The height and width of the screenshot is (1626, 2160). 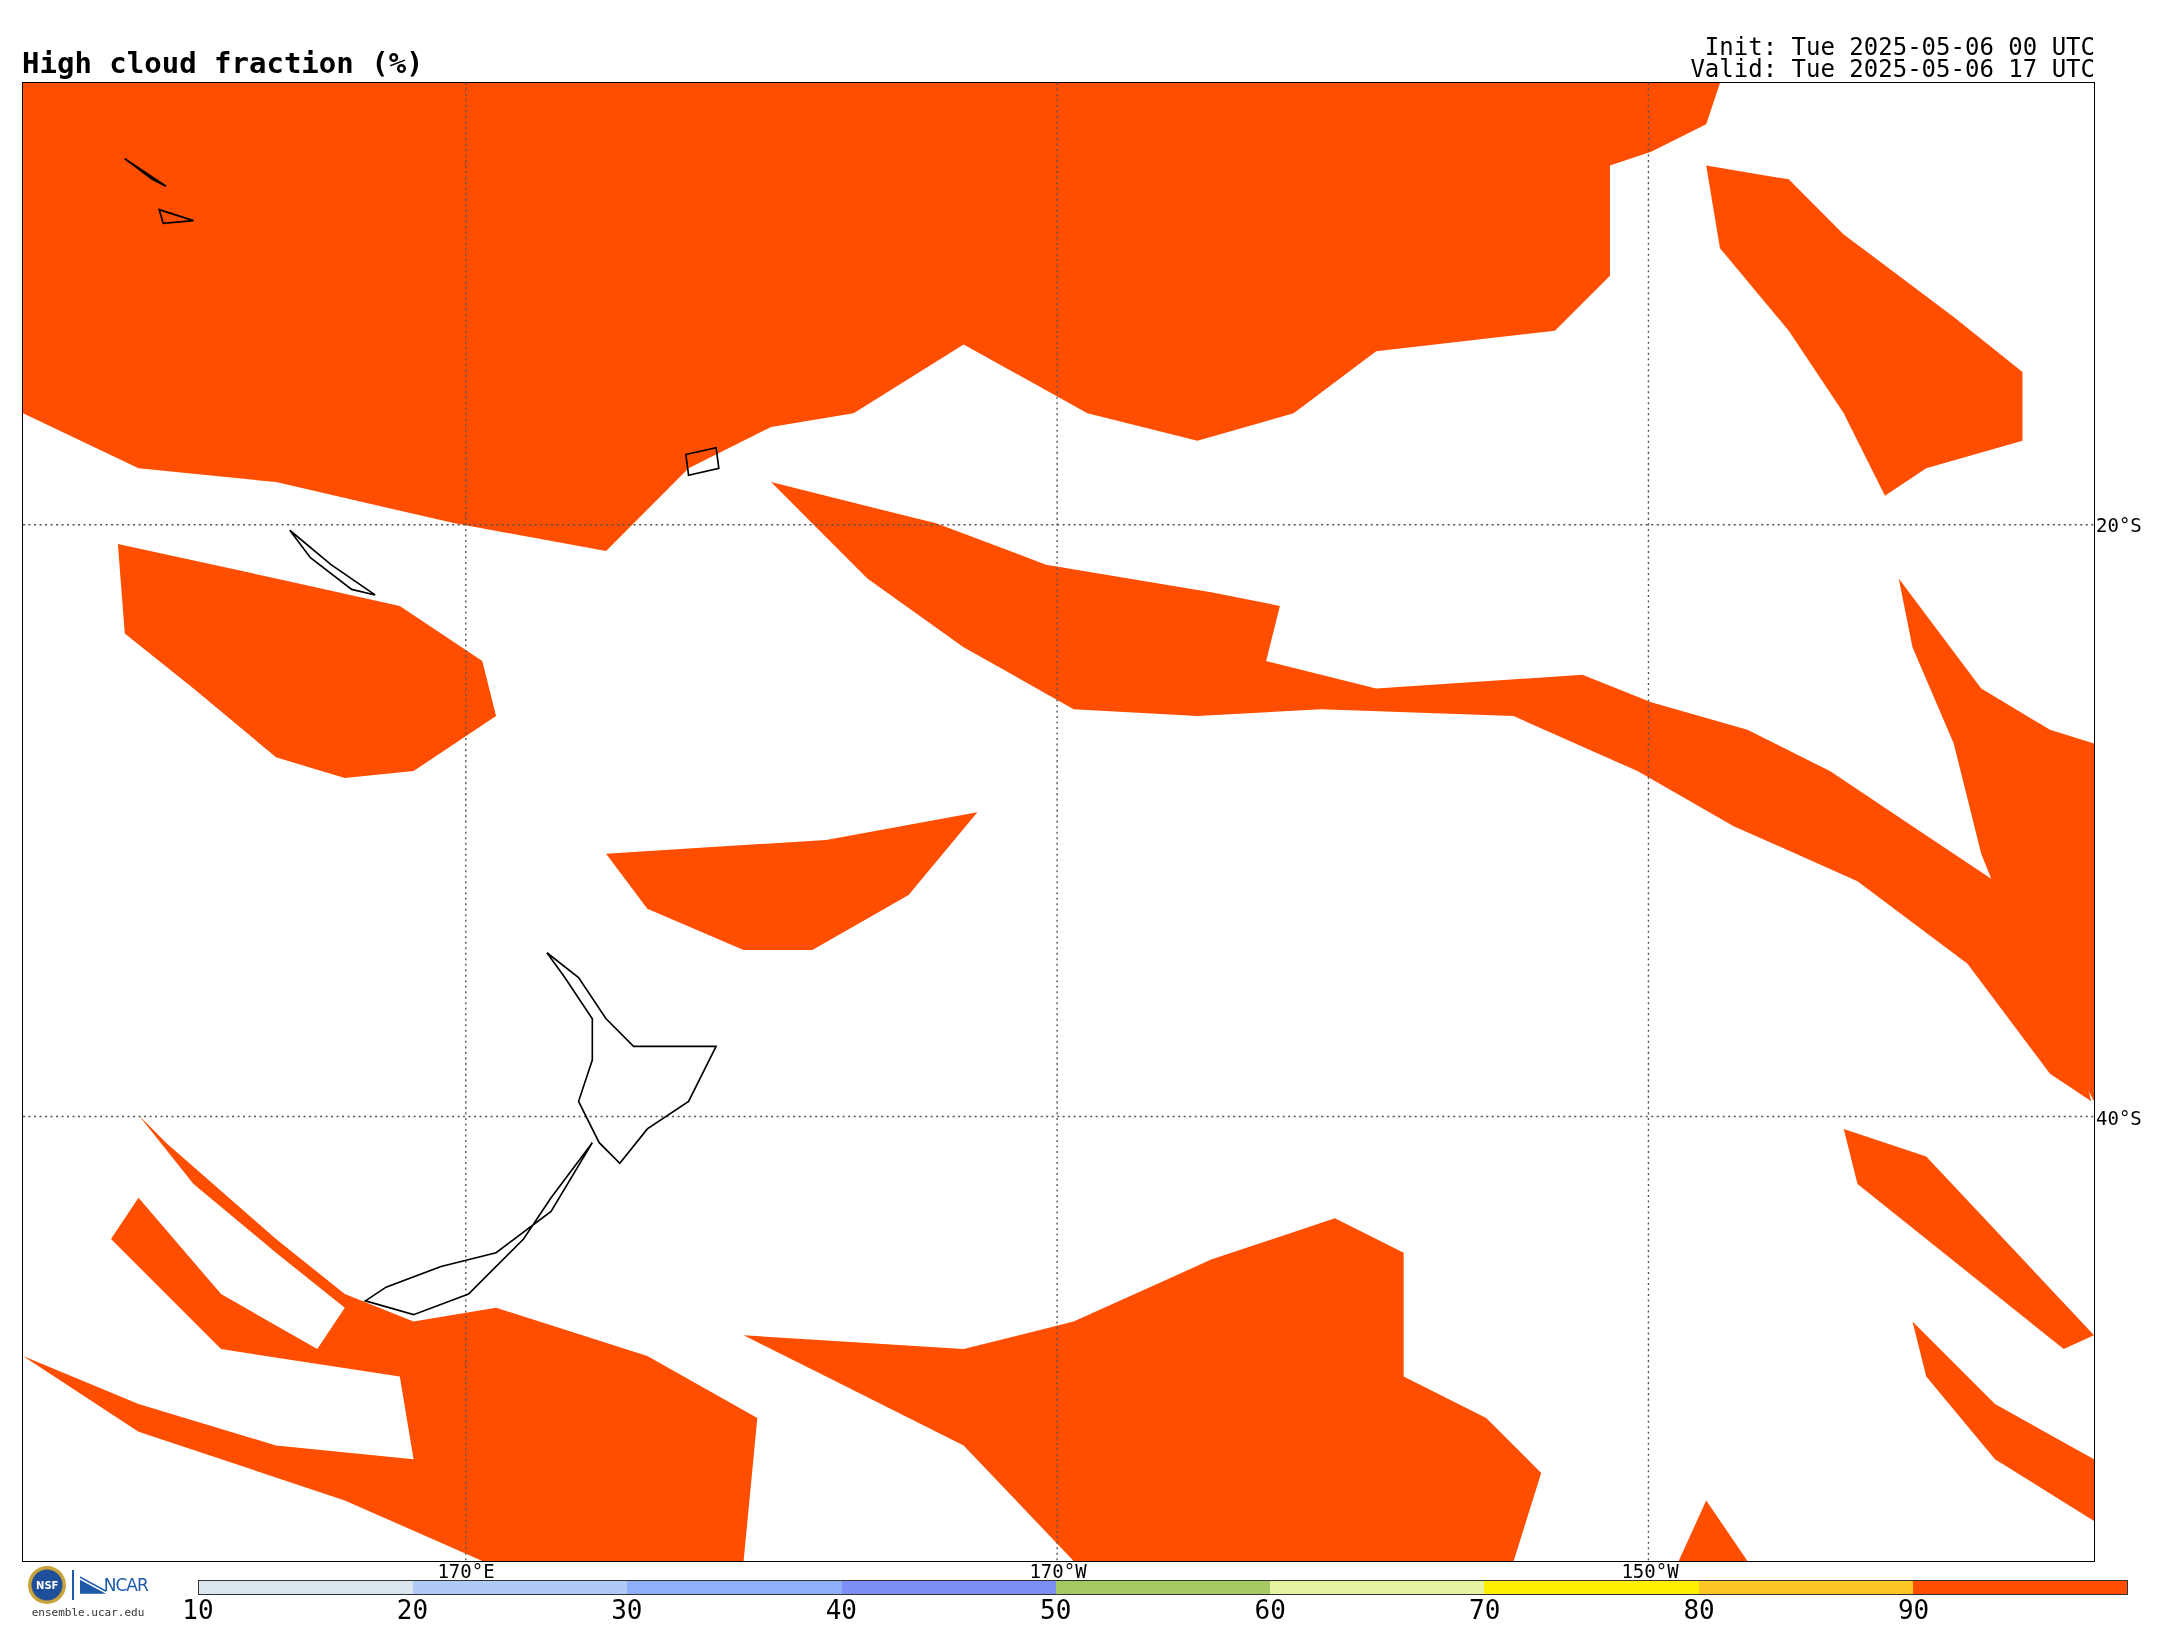 What do you see at coordinates (198, 1610) in the screenshot?
I see `colorbar-tick-label: 10` at bounding box center [198, 1610].